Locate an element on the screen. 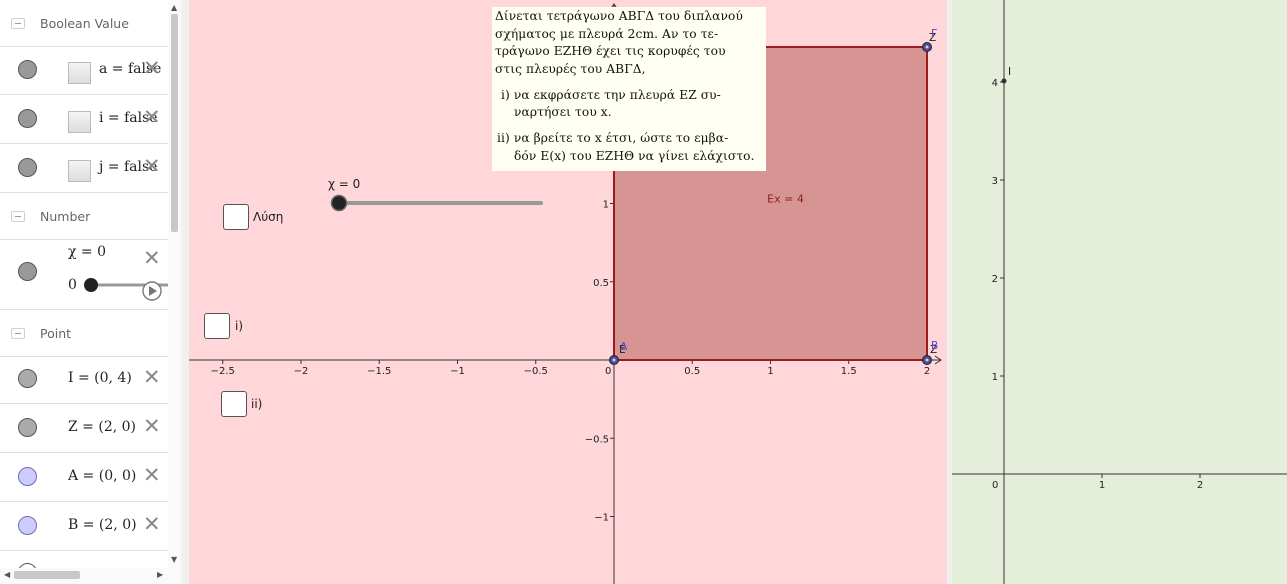 The image size is (1287, 584). y-tick-label: 2 is located at coordinates (995, 279).